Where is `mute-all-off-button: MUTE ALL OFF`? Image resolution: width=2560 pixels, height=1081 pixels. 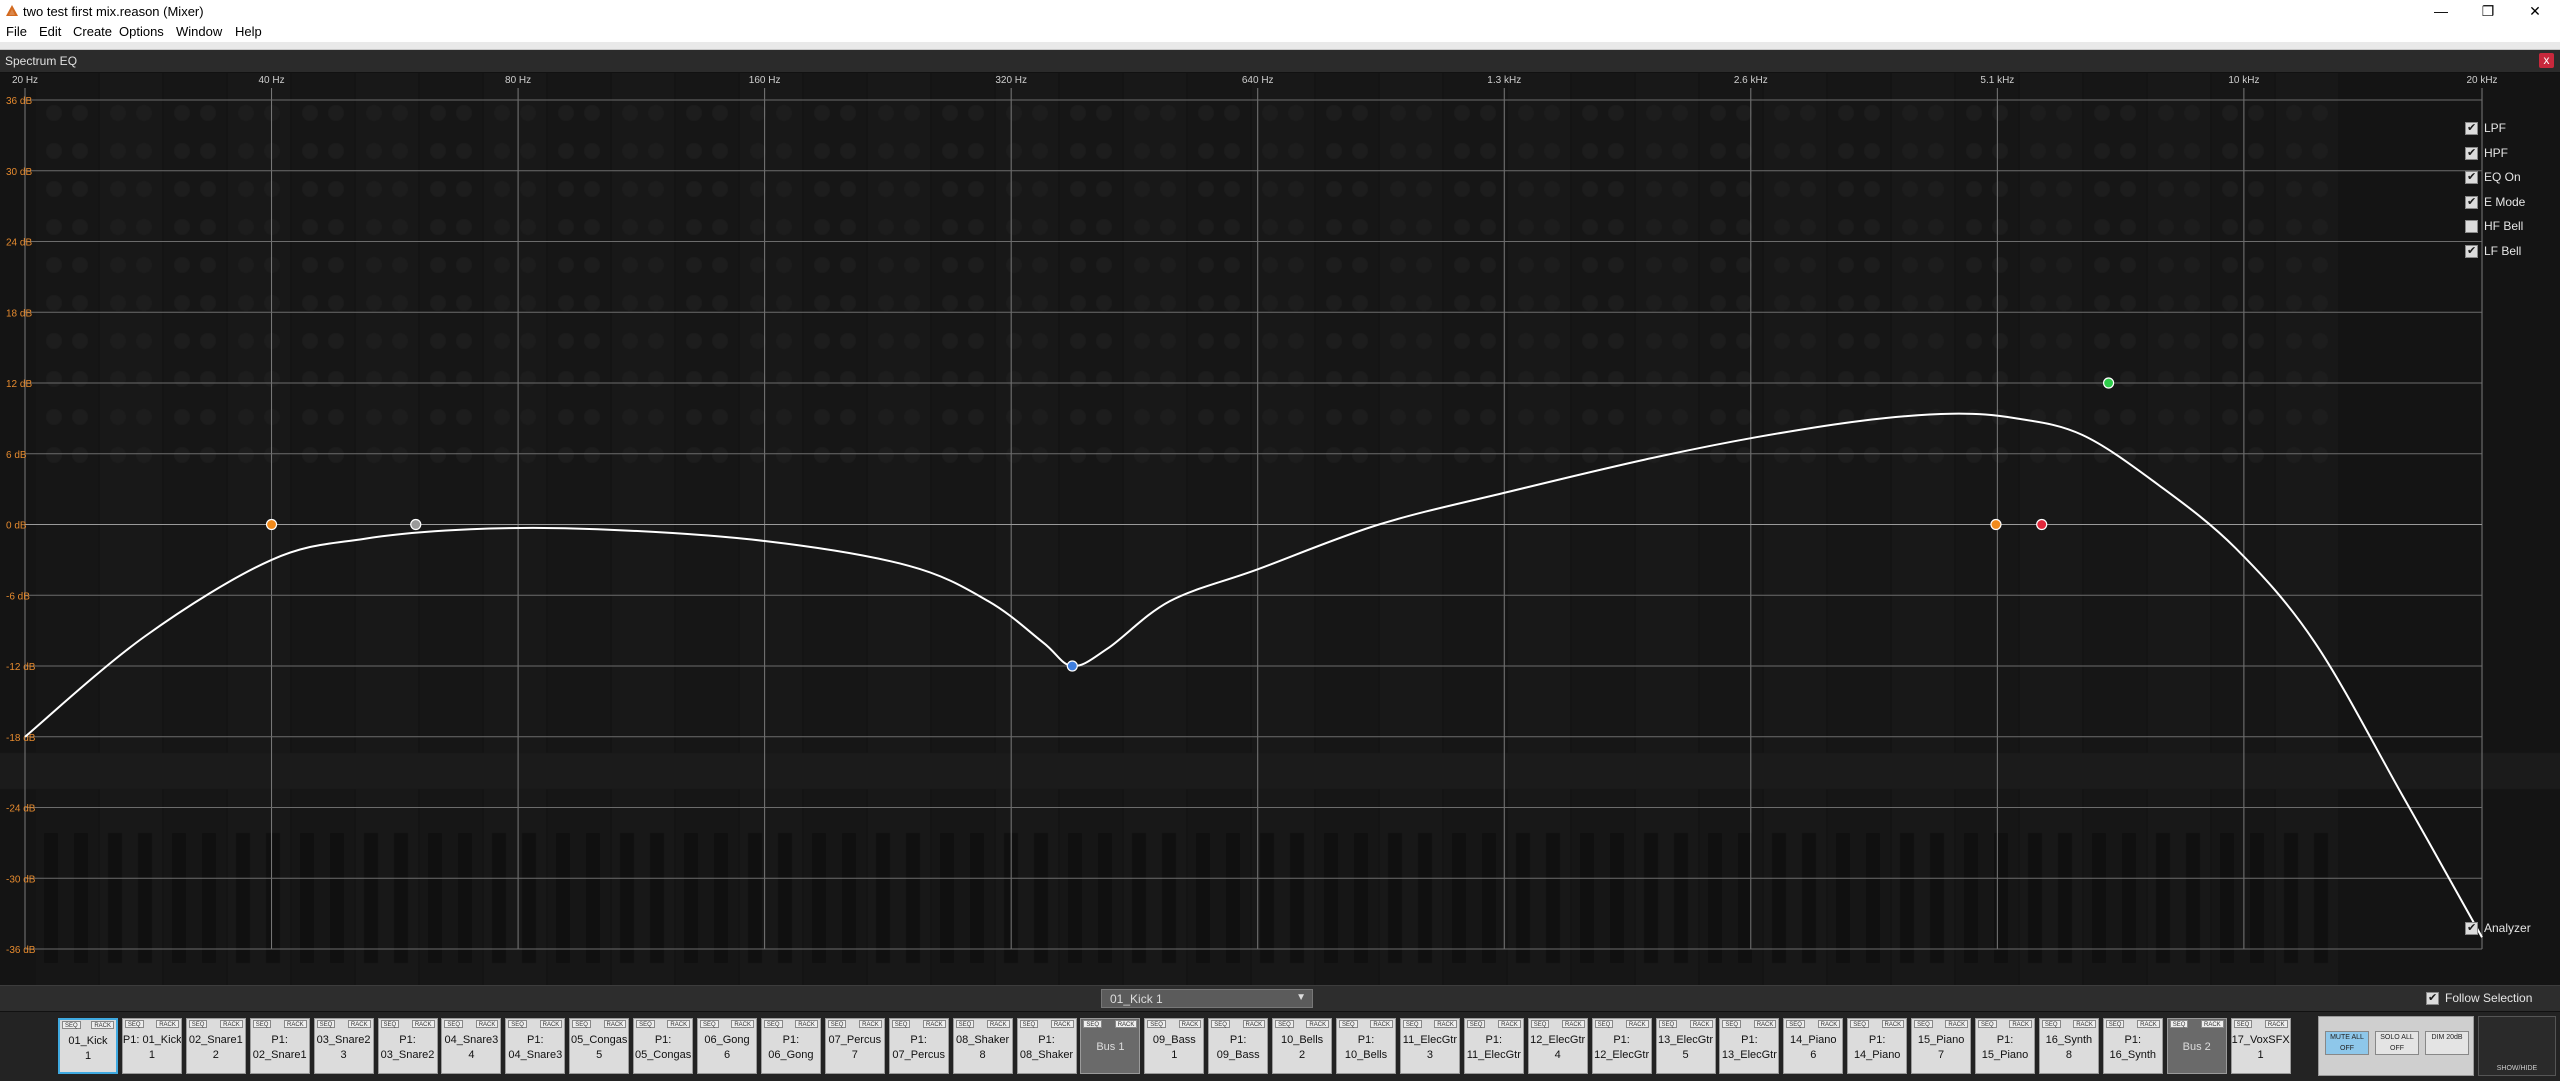 mute-all-off-button: MUTE ALL OFF is located at coordinates (2347, 1043).